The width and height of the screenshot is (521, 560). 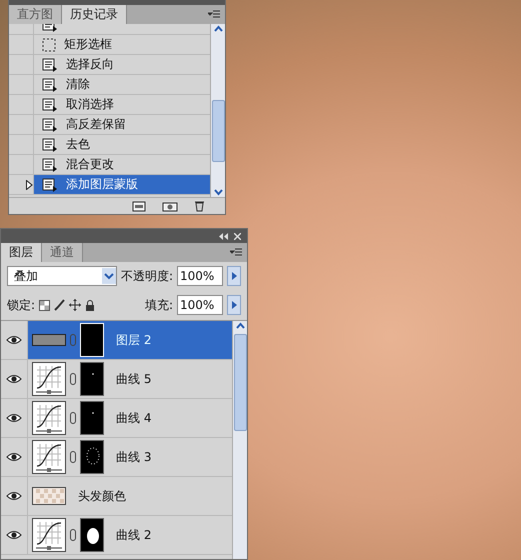 What do you see at coordinates (21, 252) in the screenshot?
I see `panel-tab: 图层` at bounding box center [21, 252].